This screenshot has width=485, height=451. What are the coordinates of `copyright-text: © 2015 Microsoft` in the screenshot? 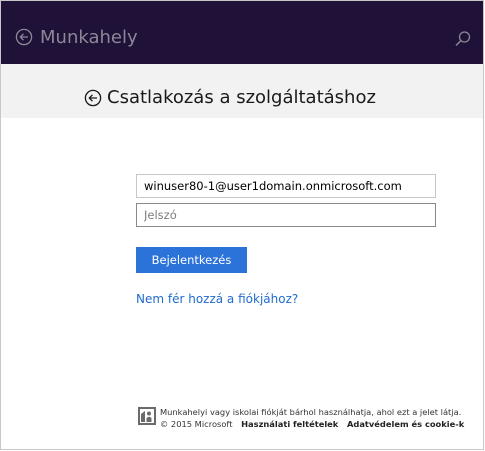 It's located at (196, 424).